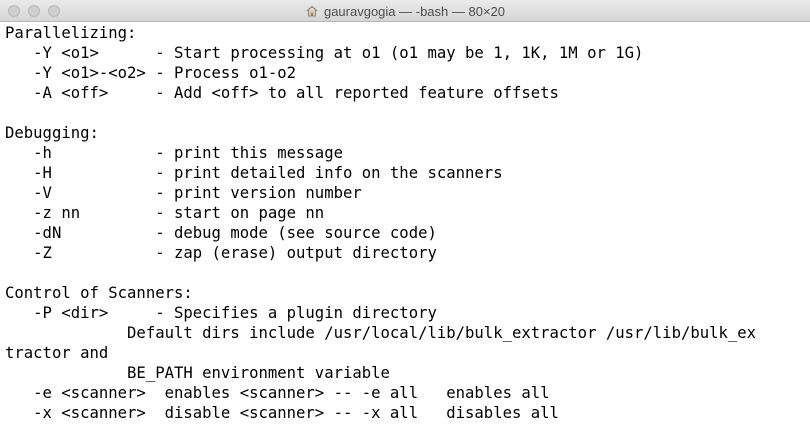  I want to click on terminal-line: -Y <o1>-<o2> - Process o1-o2, so click(151, 73).